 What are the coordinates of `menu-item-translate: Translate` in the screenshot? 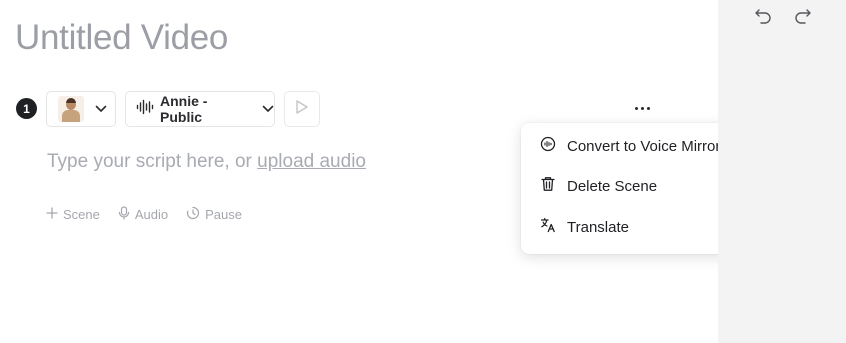 It's located at (584, 227).